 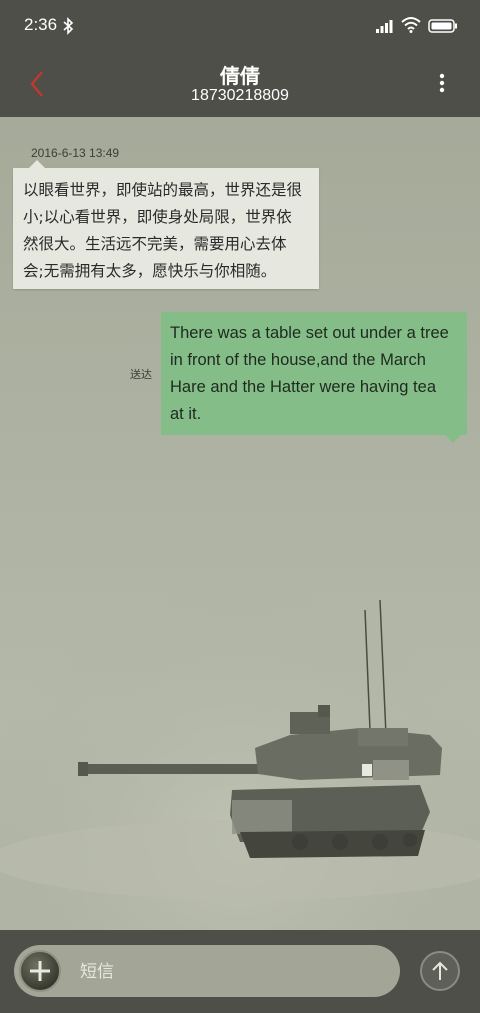 I want to click on more-vertical-icon, so click(x=442, y=83).